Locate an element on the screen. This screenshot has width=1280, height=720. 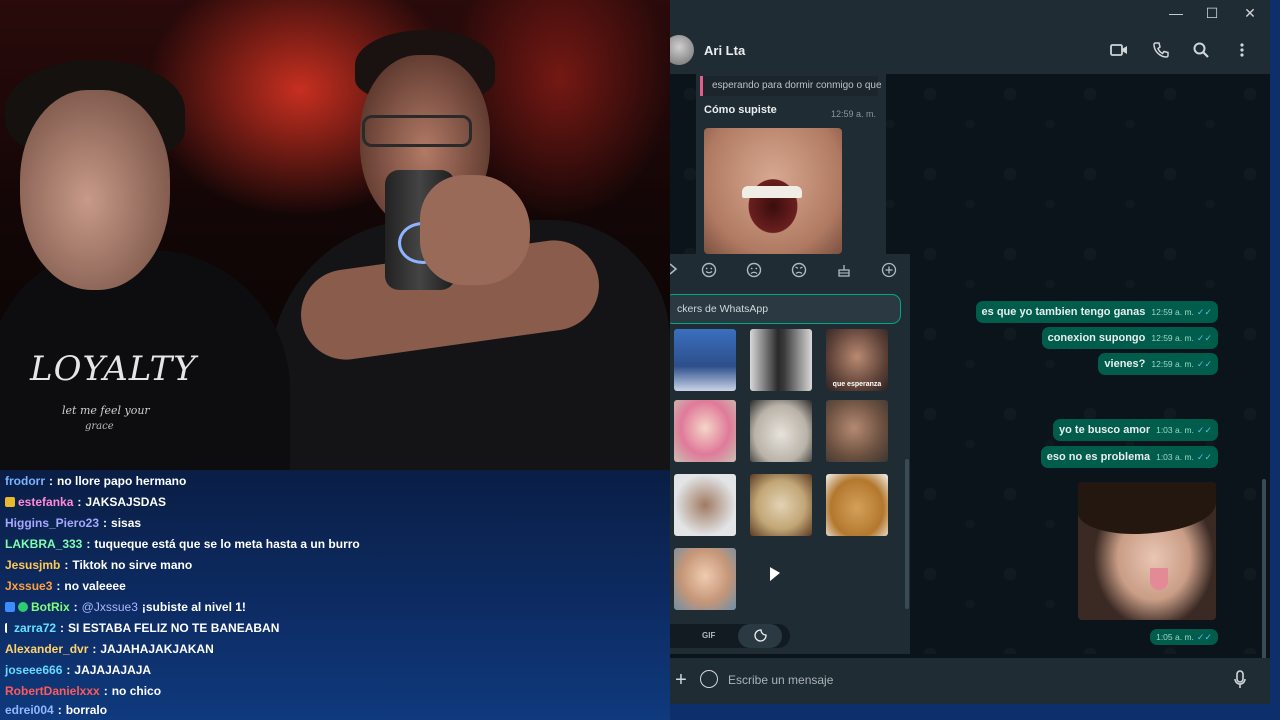
maximize-button: ☐ is located at coordinates (1212, 14).